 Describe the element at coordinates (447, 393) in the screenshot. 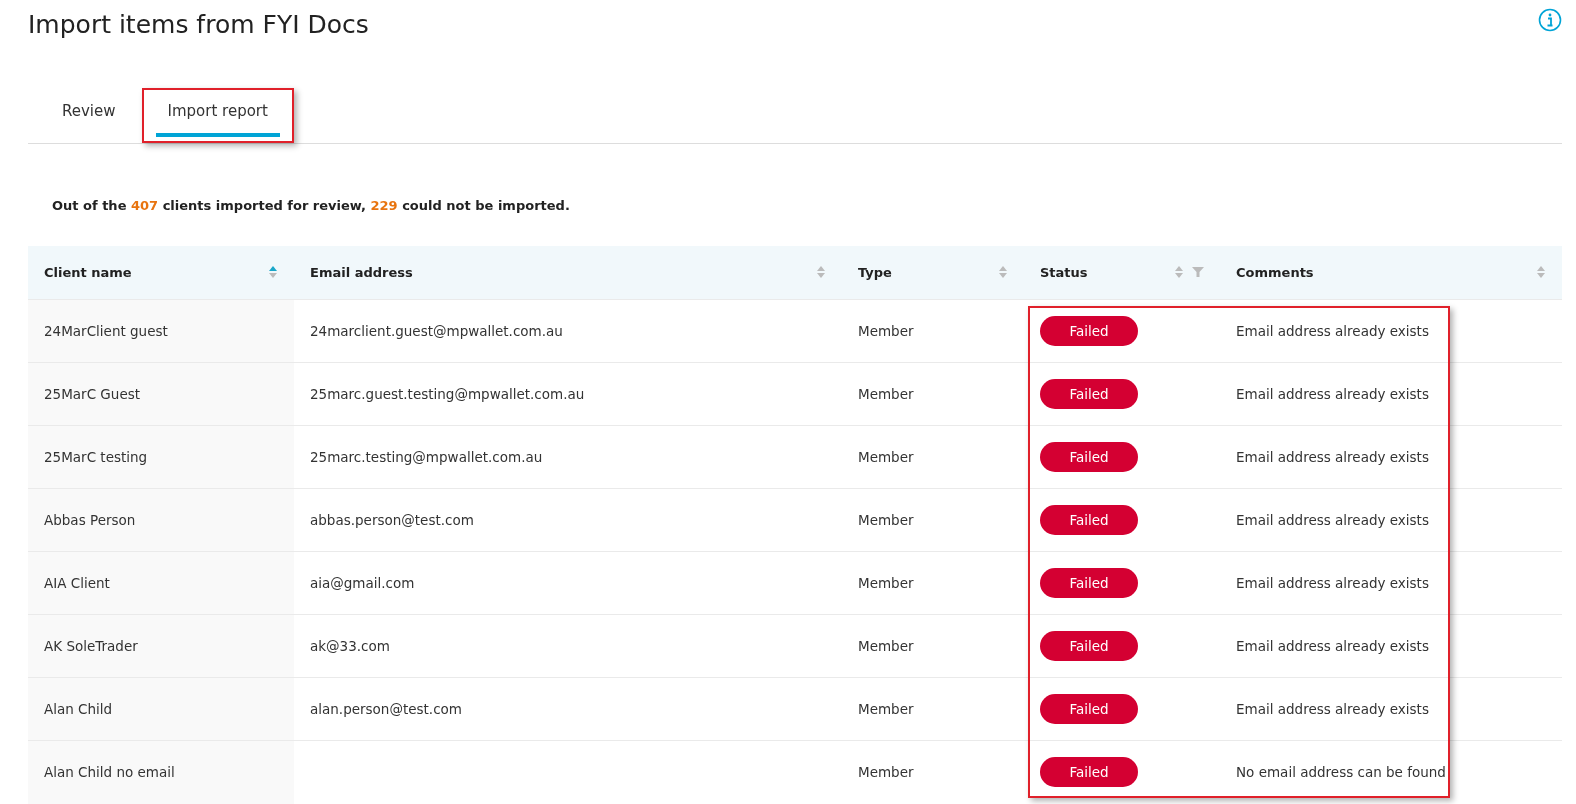

I see `email-address: 25marc.guest.testing@mpwallet.com.au` at that location.